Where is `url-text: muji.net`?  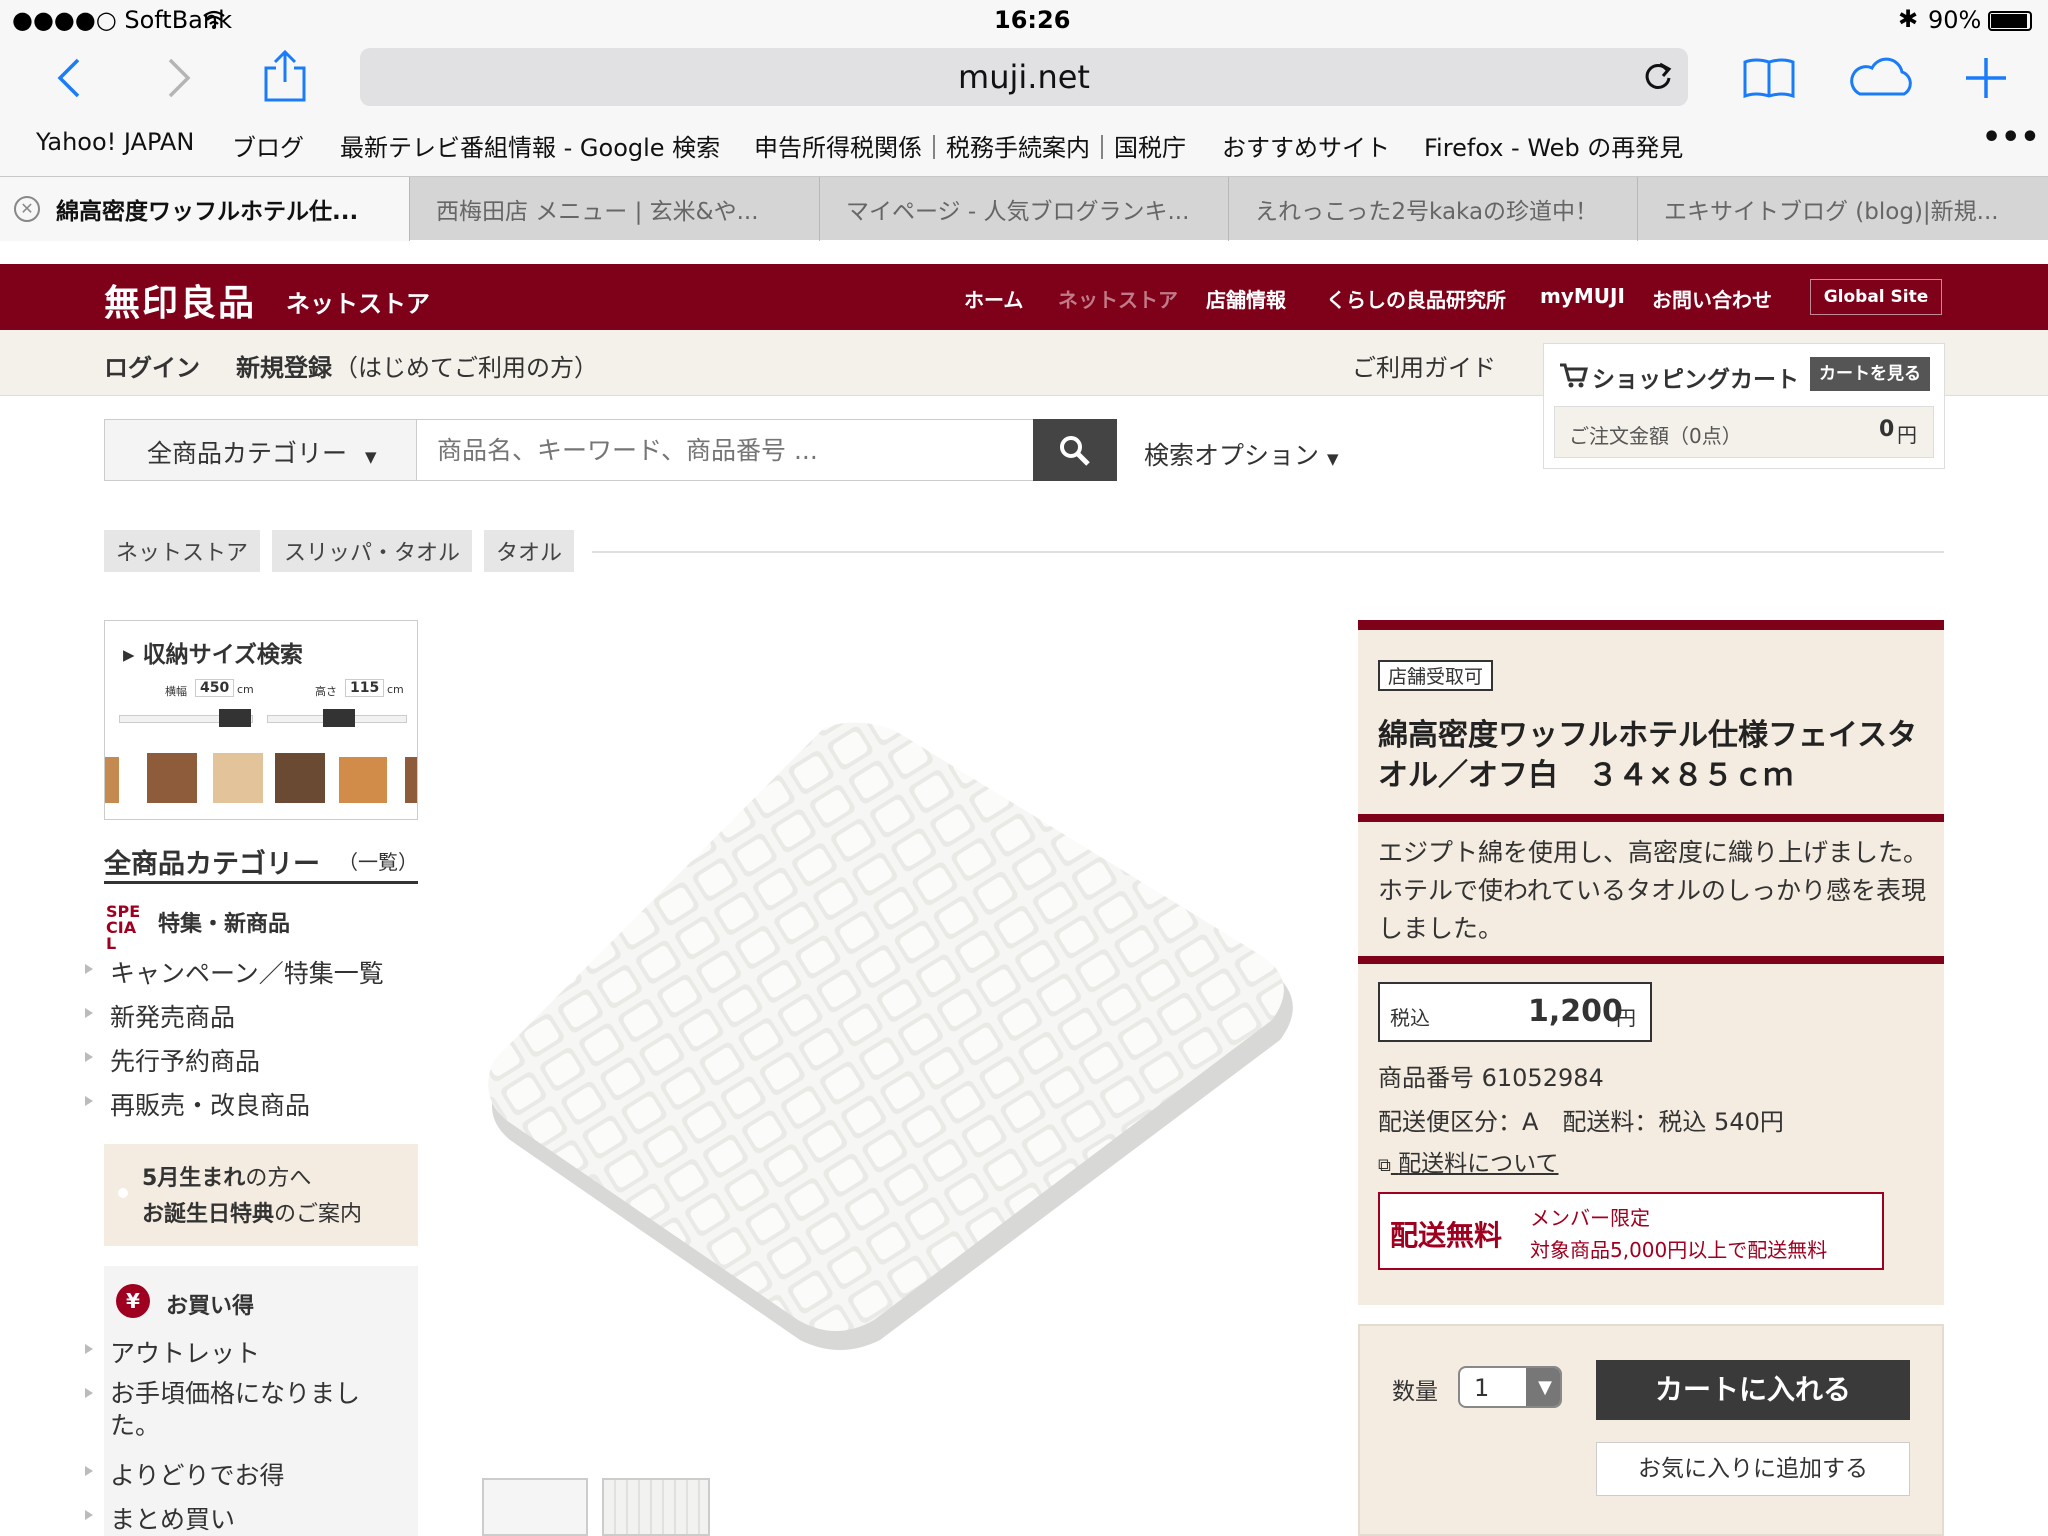
url-text: muji.net is located at coordinates (1024, 77).